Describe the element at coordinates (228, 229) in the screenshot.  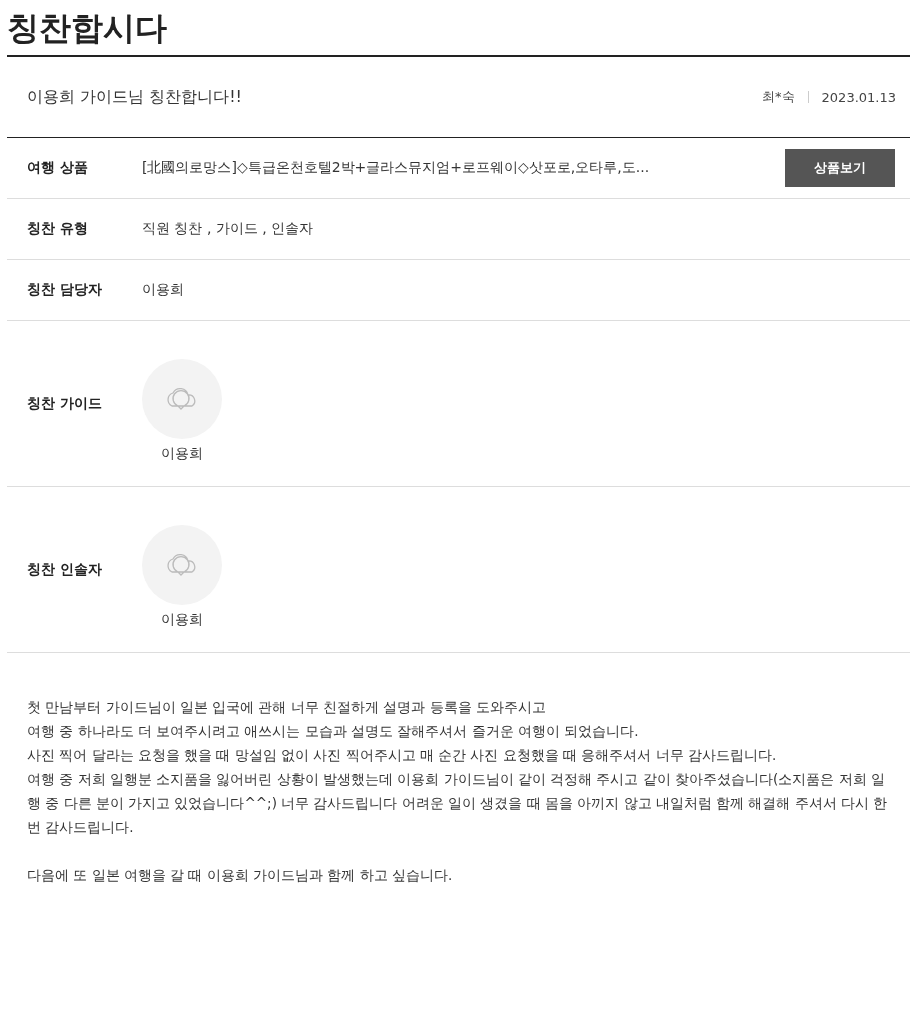
I see `field-value: 직원 칭찬 , 가이드 , 인솔자` at that location.